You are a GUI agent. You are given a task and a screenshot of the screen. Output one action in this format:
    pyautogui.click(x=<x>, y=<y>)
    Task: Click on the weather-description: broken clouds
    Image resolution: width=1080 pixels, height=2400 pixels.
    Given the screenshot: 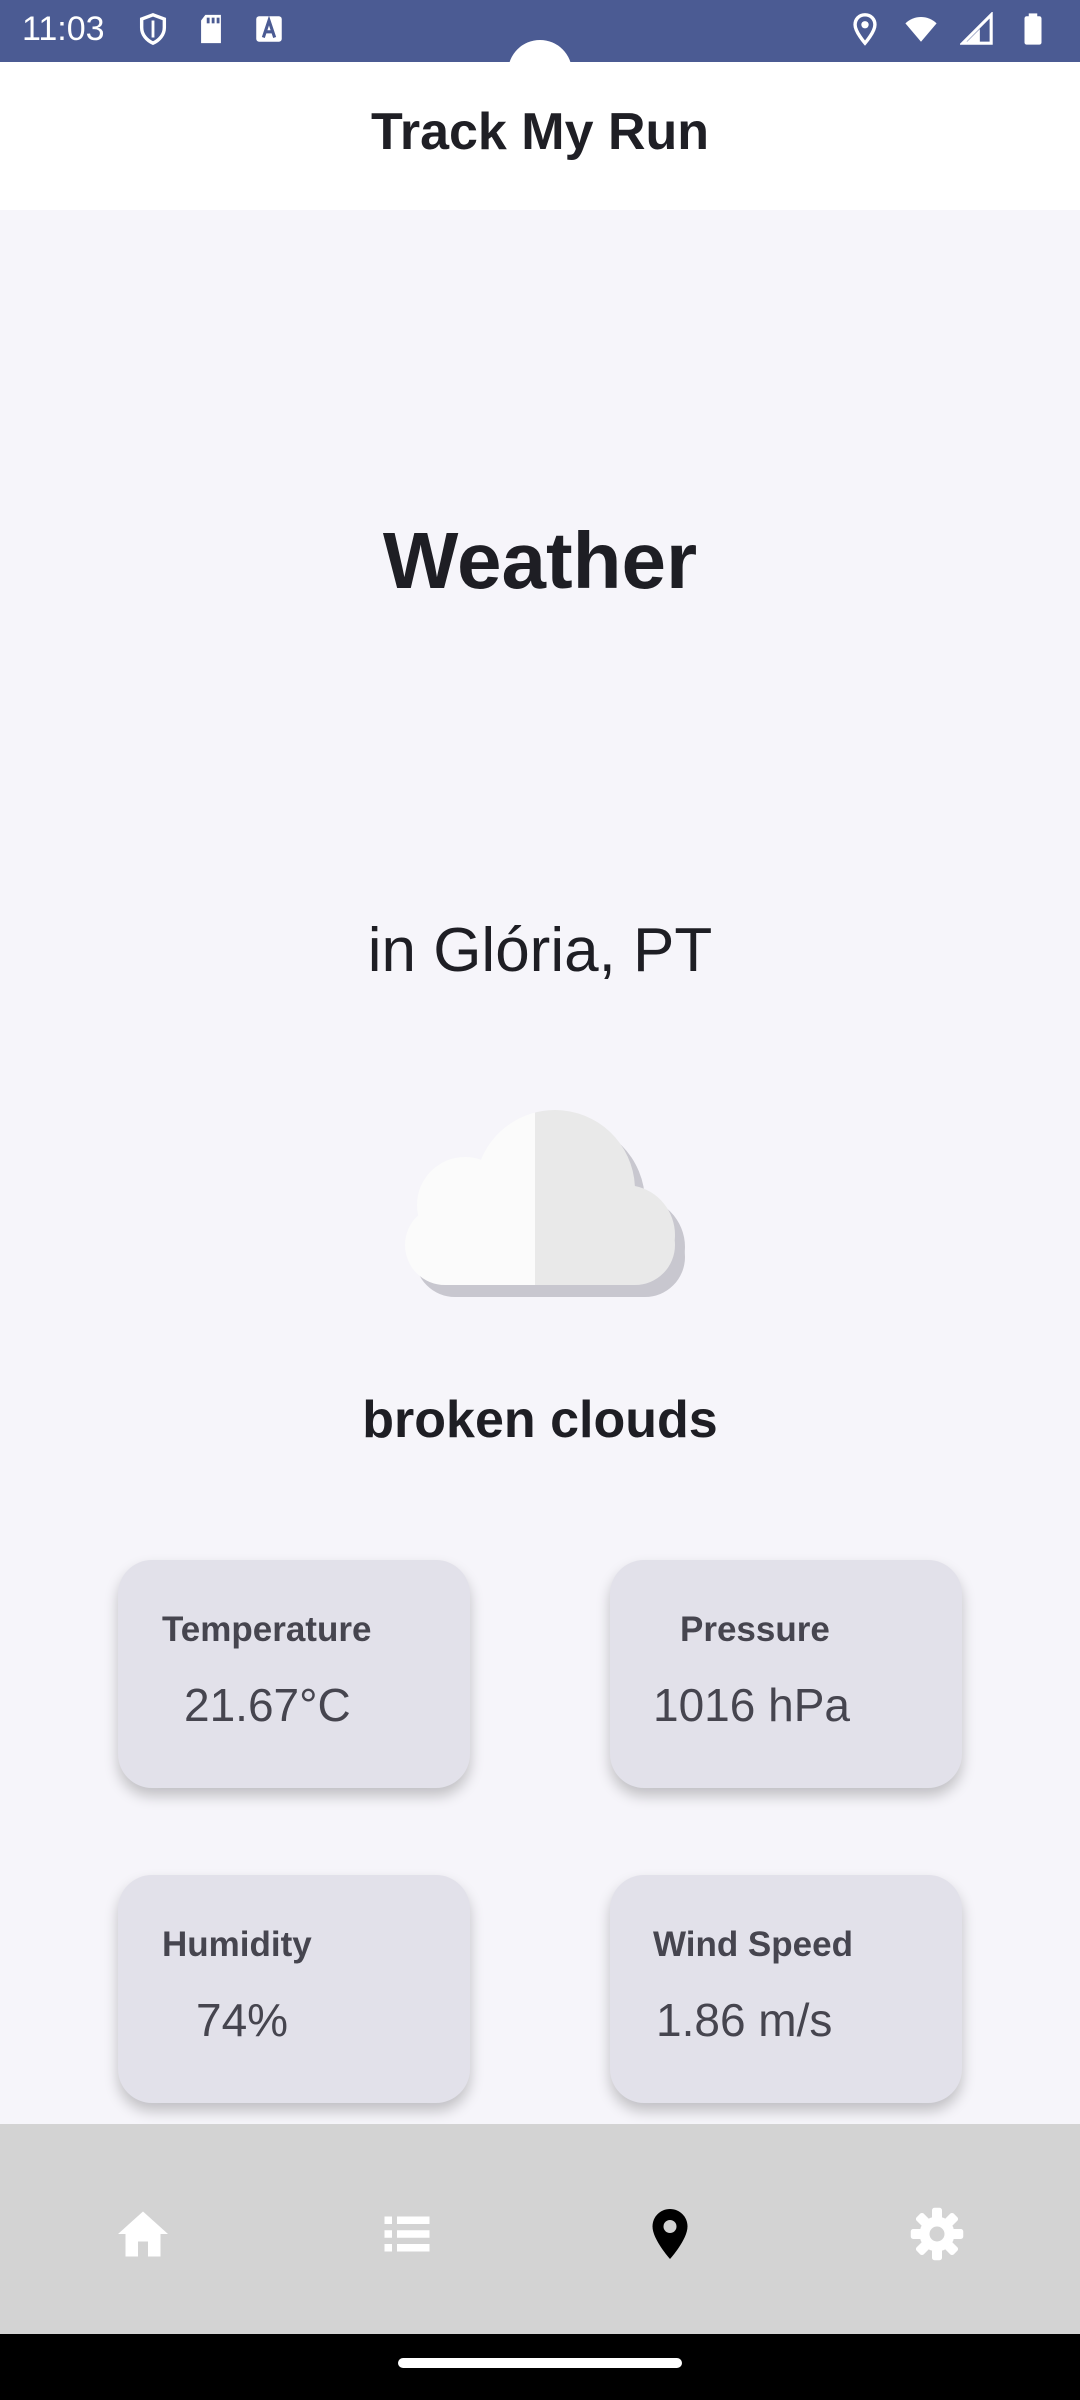 What is the action you would take?
    pyautogui.click(x=540, y=1420)
    